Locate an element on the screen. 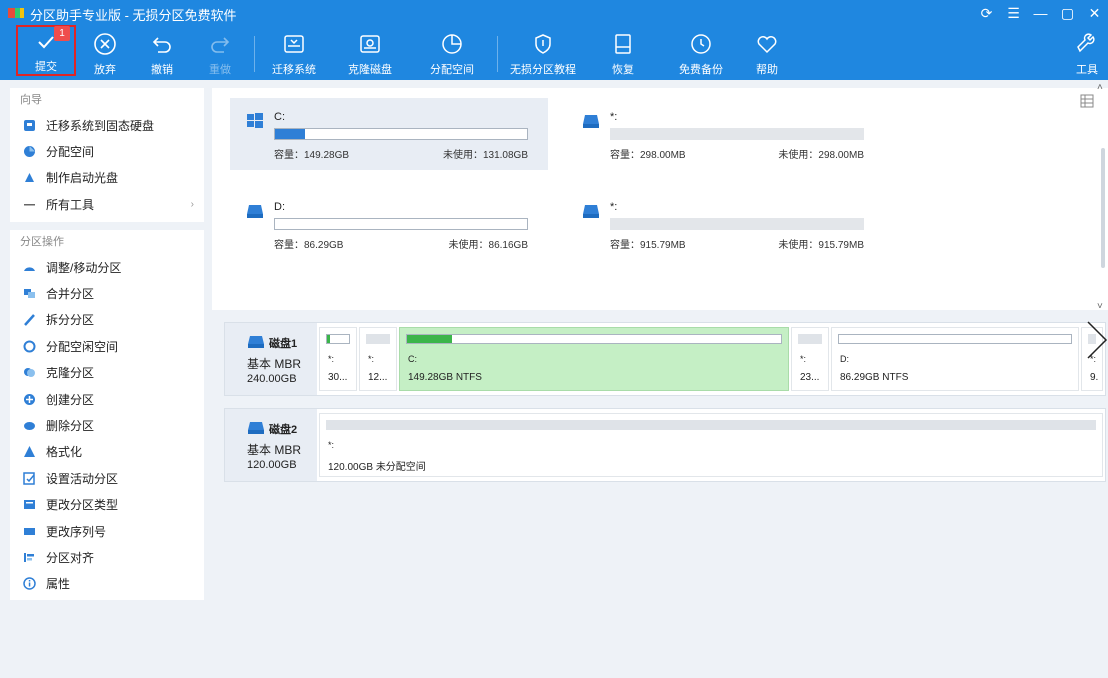  disk-icon is located at coordinates (256, 342).